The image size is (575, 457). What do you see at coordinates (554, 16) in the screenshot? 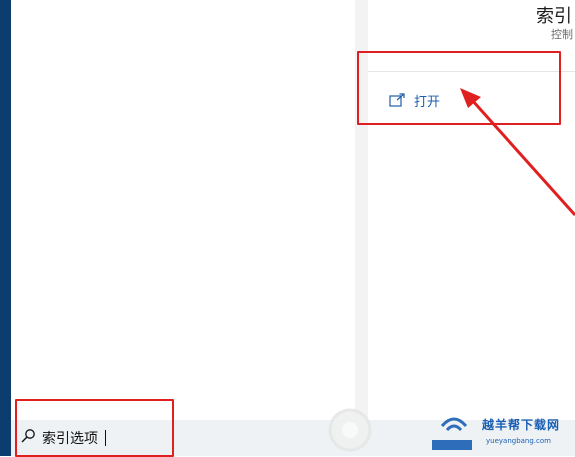
I see `app-title: 索引` at bounding box center [554, 16].